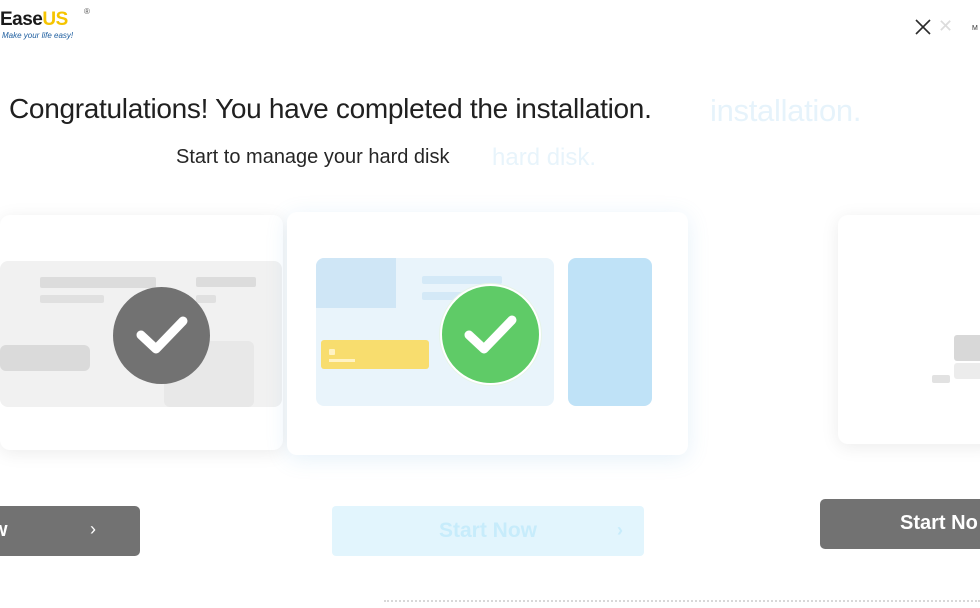  I want to click on close-button, so click(923, 27).